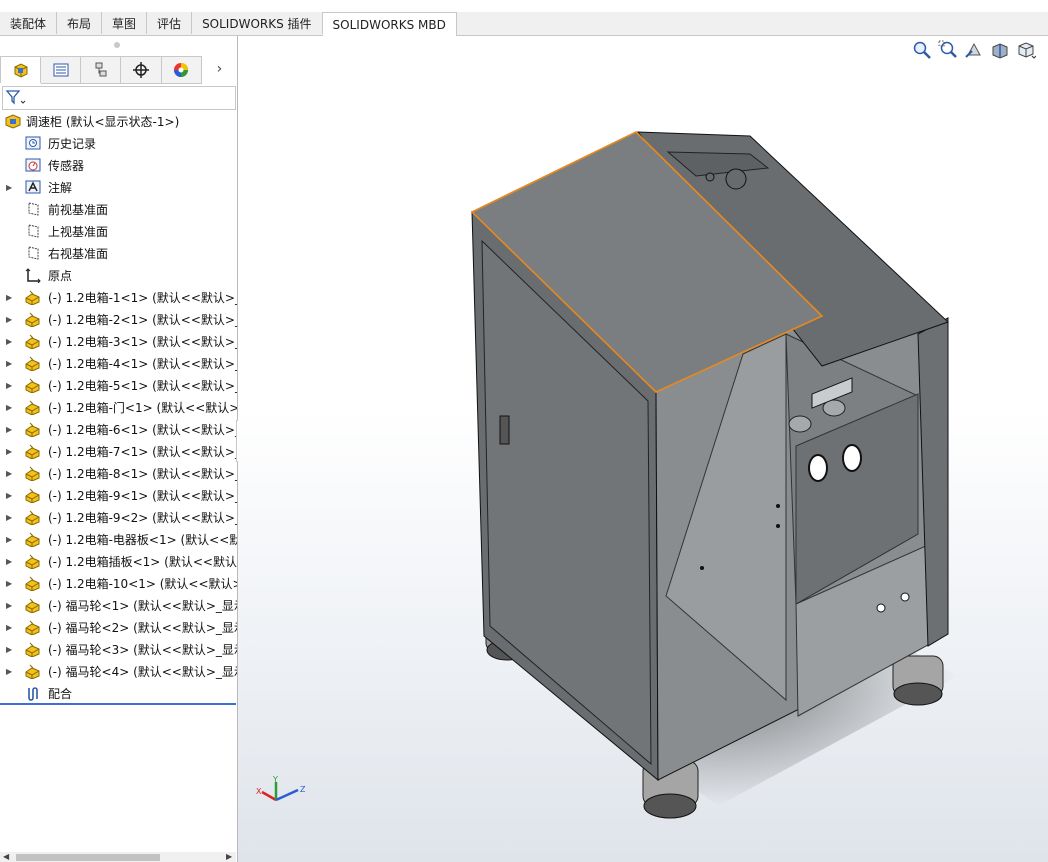 This screenshot has width=1048, height=862. What do you see at coordinates (118, 143) in the screenshot?
I see `tree-item: 历史记录` at bounding box center [118, 143].